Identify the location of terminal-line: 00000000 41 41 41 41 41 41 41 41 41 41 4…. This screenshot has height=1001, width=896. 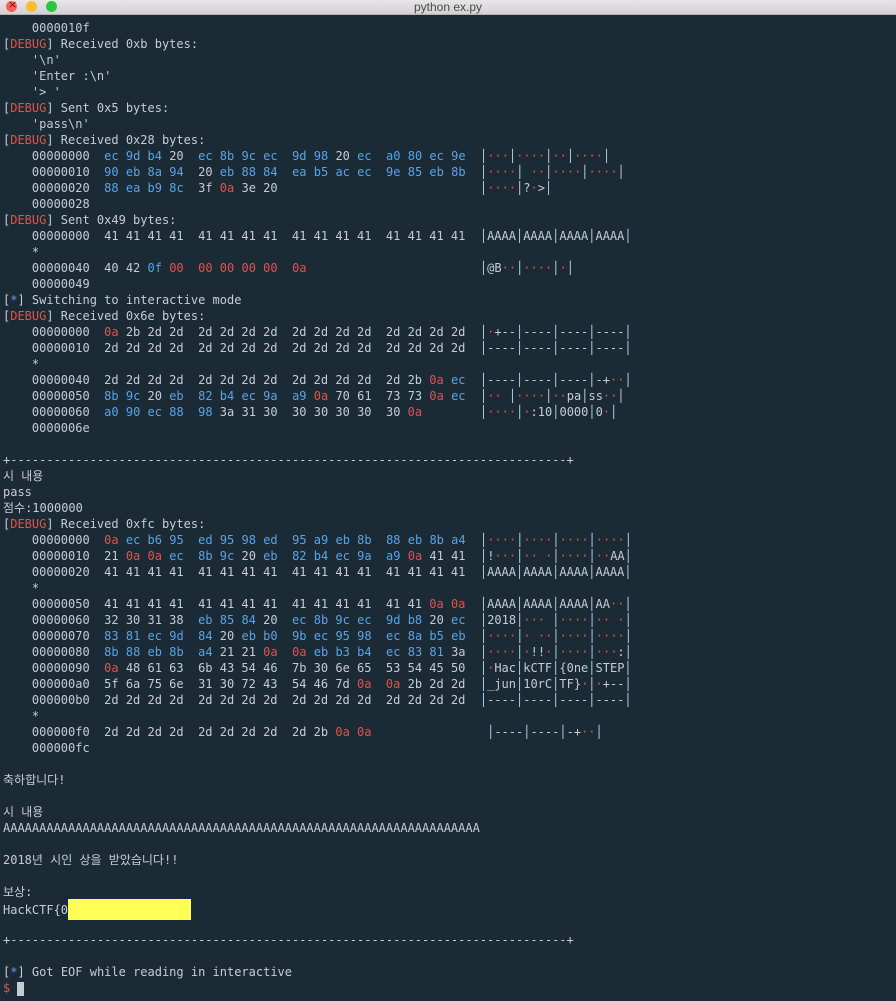
(449, 236).